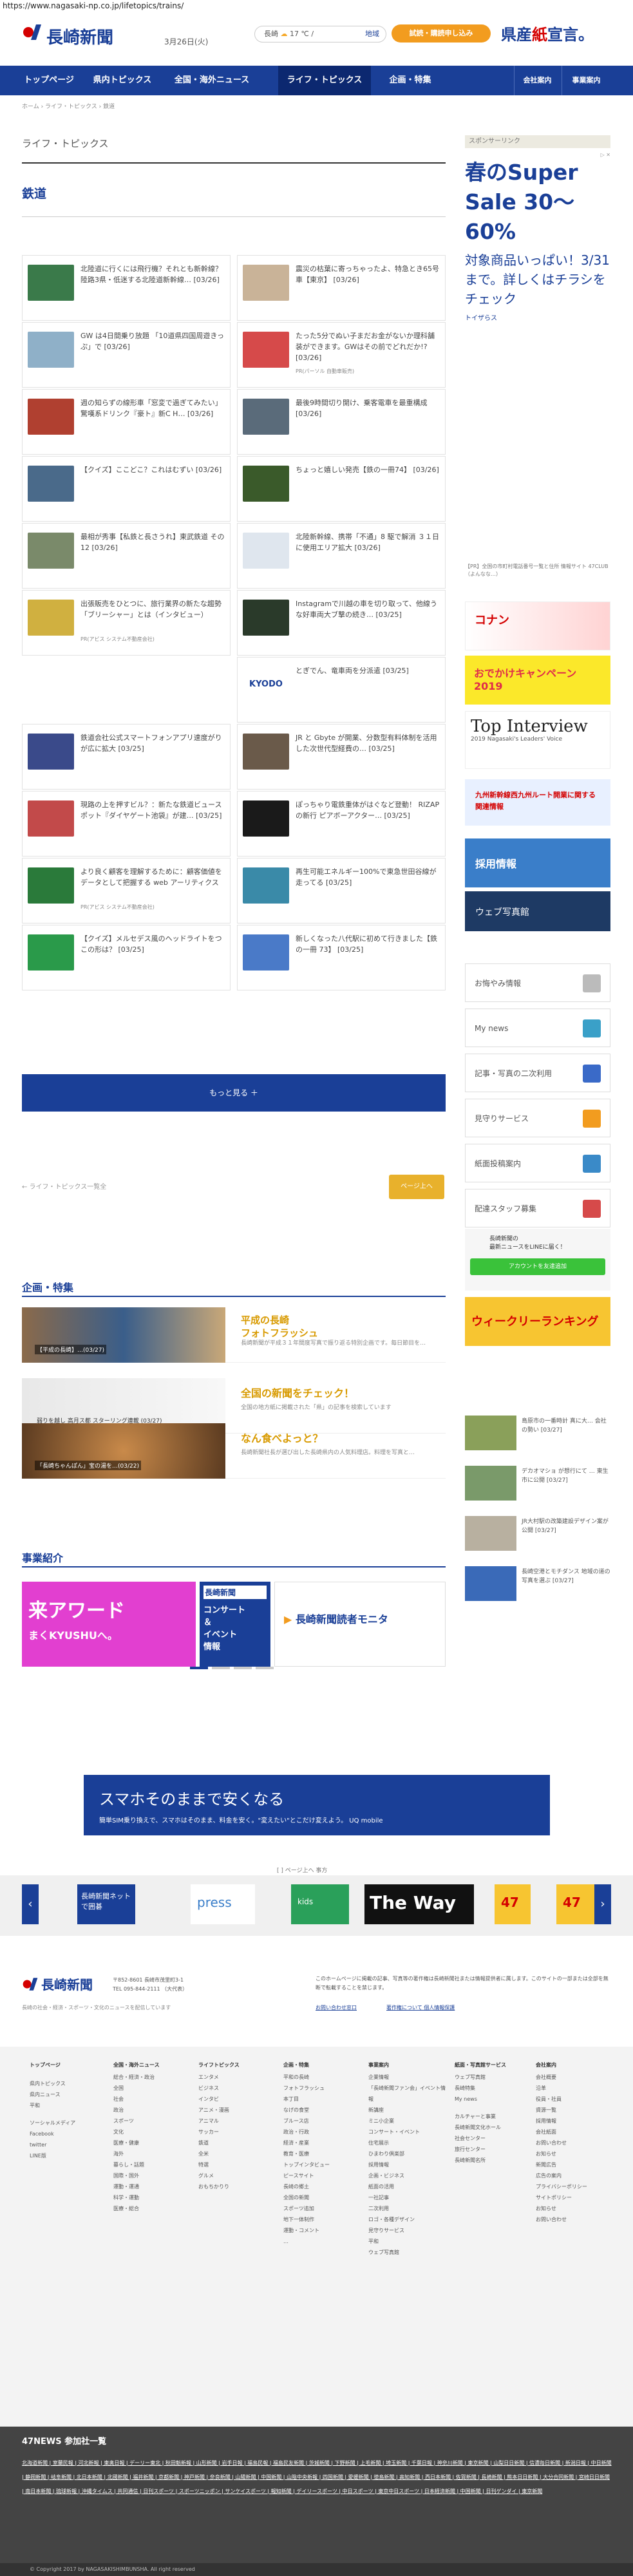 The height and width of the screenshot is (2576, 633). I want to click on sitemap-link: アニメ・漫画, so click(237, 2110).